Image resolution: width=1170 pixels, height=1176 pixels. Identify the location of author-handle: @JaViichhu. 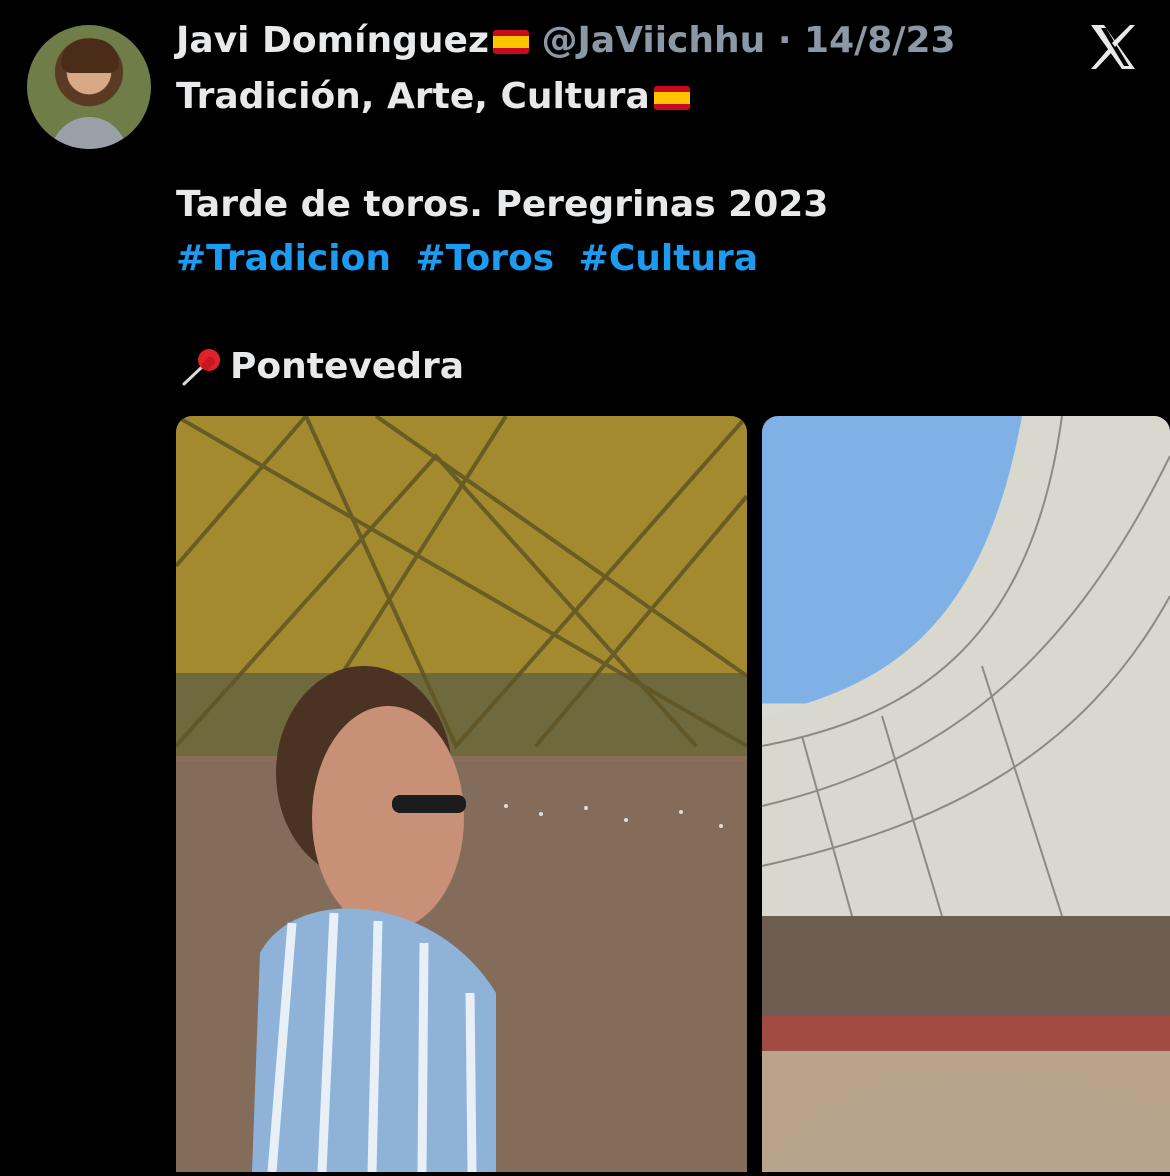
(653, 40).